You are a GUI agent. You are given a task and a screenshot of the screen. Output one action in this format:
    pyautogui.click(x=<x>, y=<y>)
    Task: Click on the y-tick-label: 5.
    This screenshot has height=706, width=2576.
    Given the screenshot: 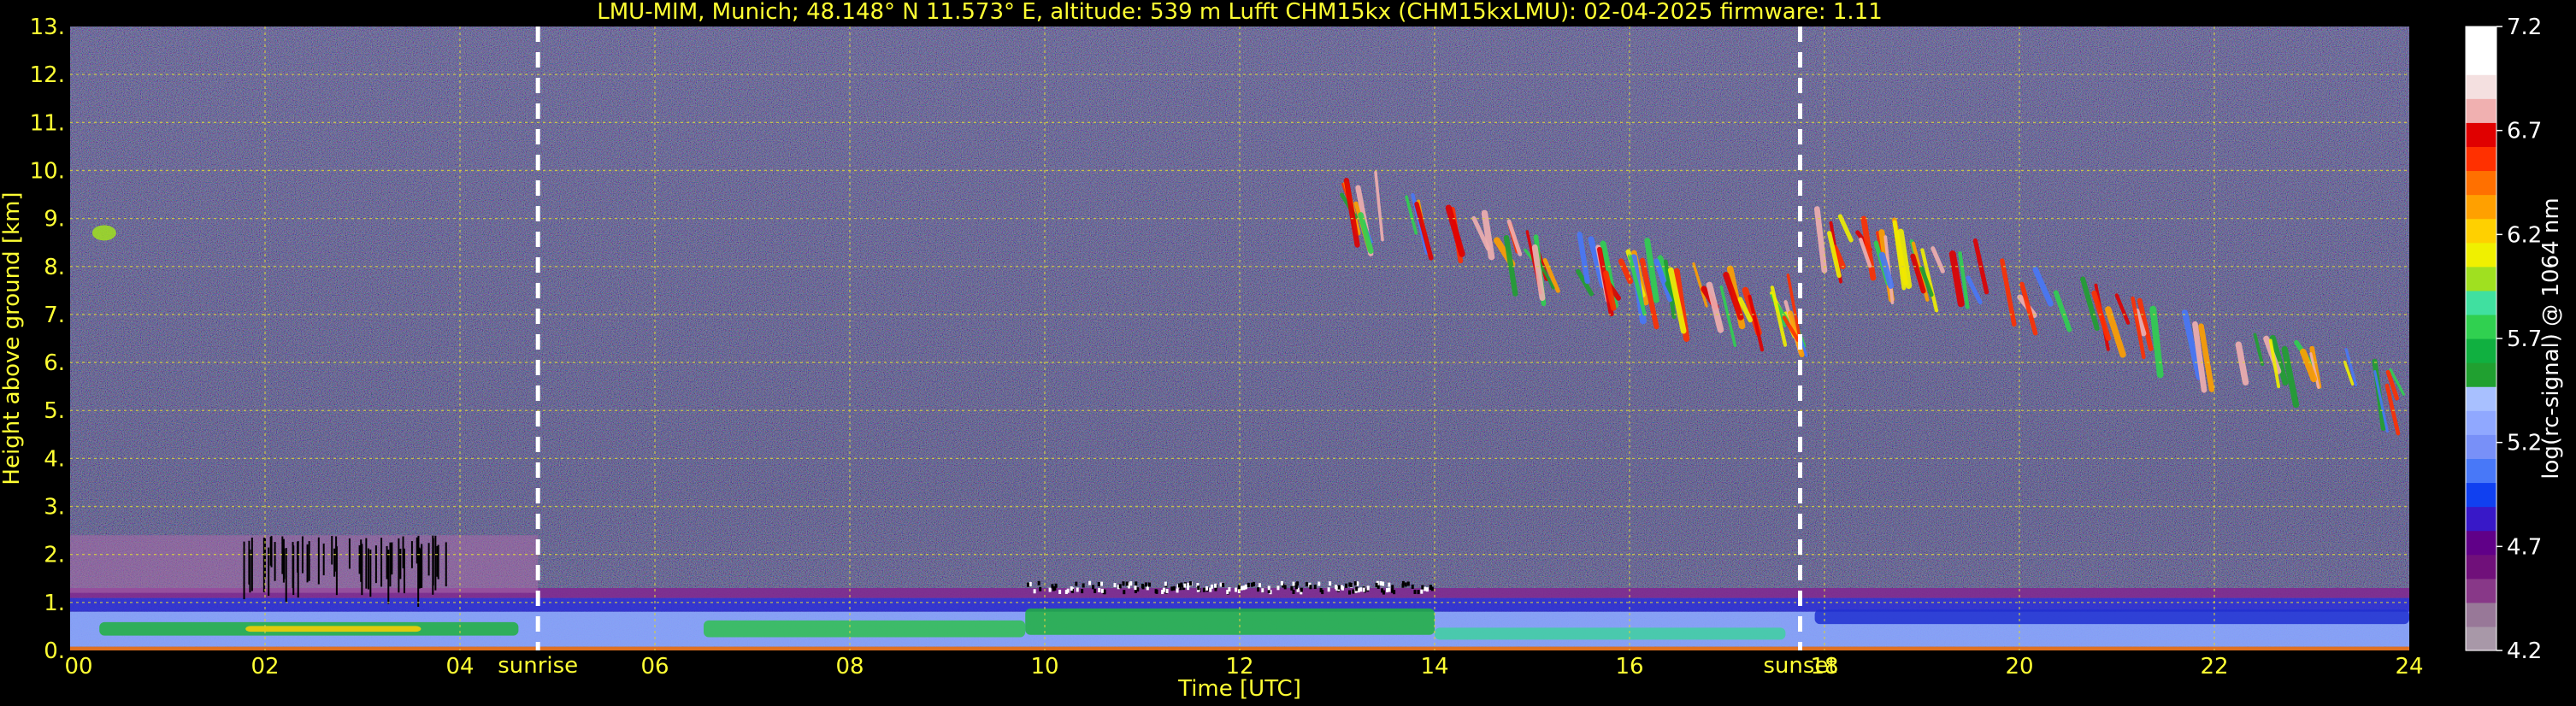 What is the action you would take?
    pyautogui.click(x=54, y=411)
    